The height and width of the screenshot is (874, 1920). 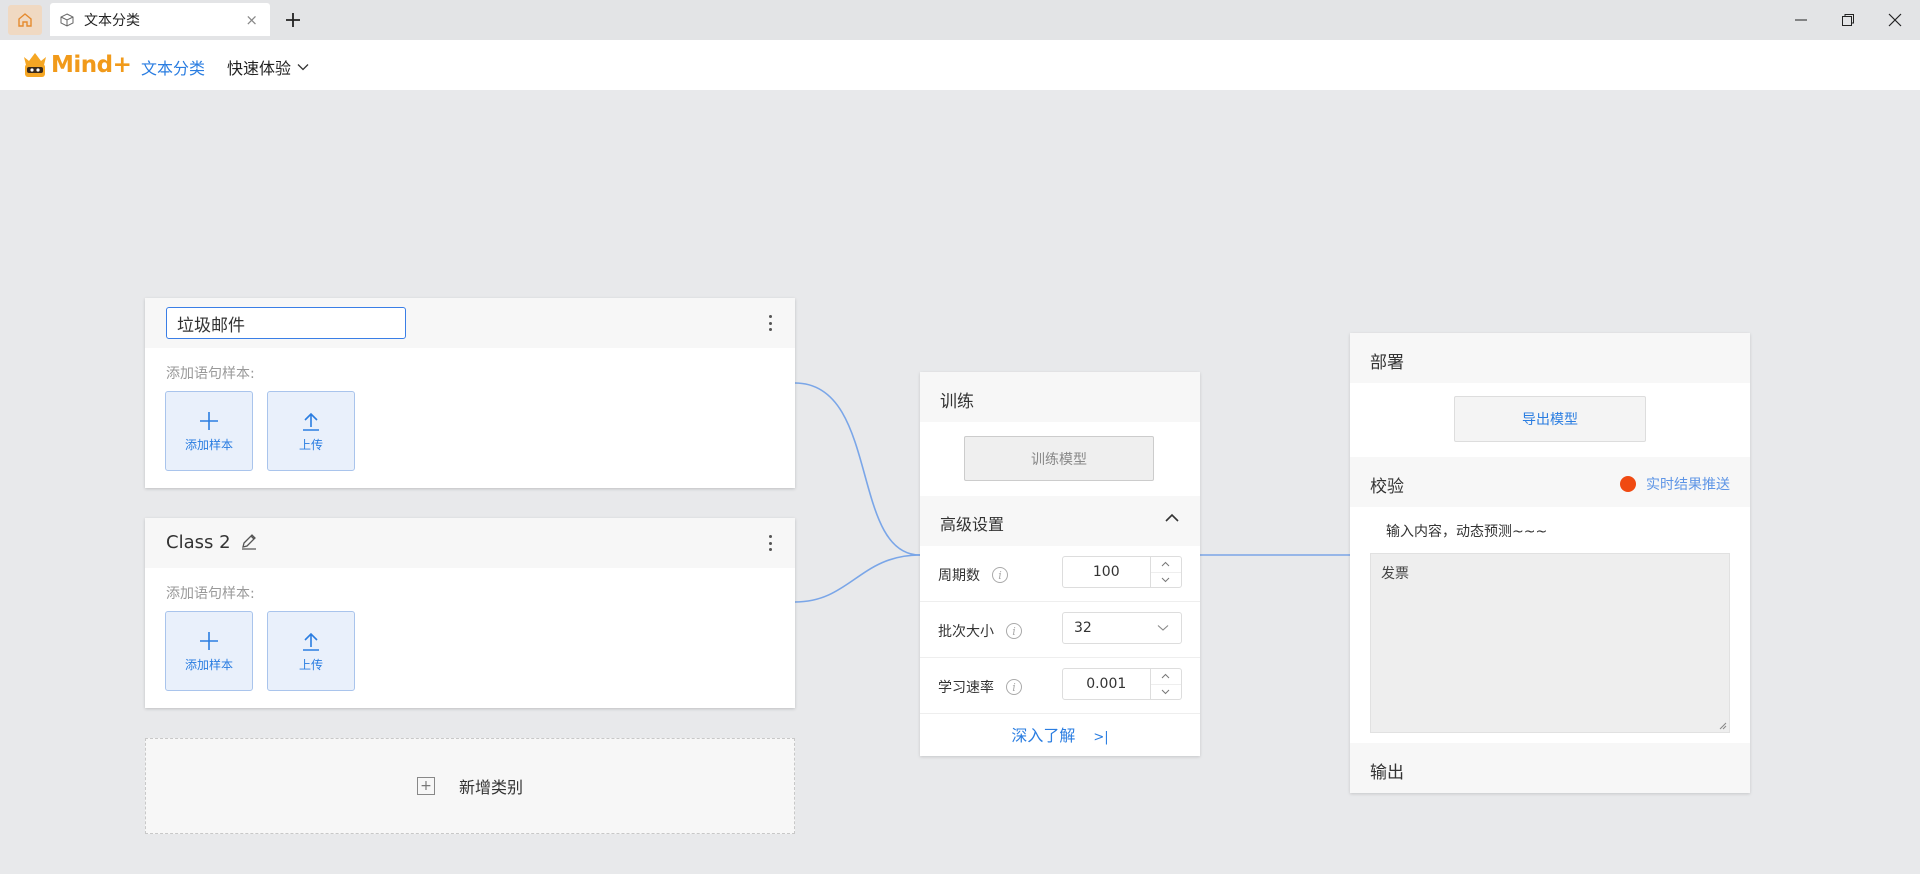 I want to click on add-class-button: + 新增类别, so click(x=470, y=786).